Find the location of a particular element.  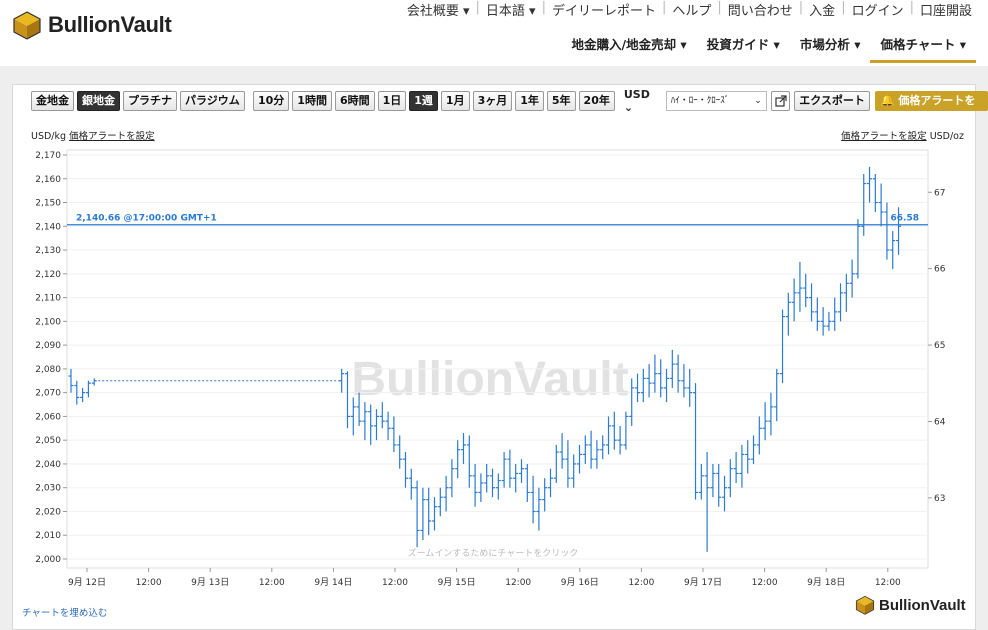

x-tick-label: 9月 15日 is located at coordinates (457, 582).